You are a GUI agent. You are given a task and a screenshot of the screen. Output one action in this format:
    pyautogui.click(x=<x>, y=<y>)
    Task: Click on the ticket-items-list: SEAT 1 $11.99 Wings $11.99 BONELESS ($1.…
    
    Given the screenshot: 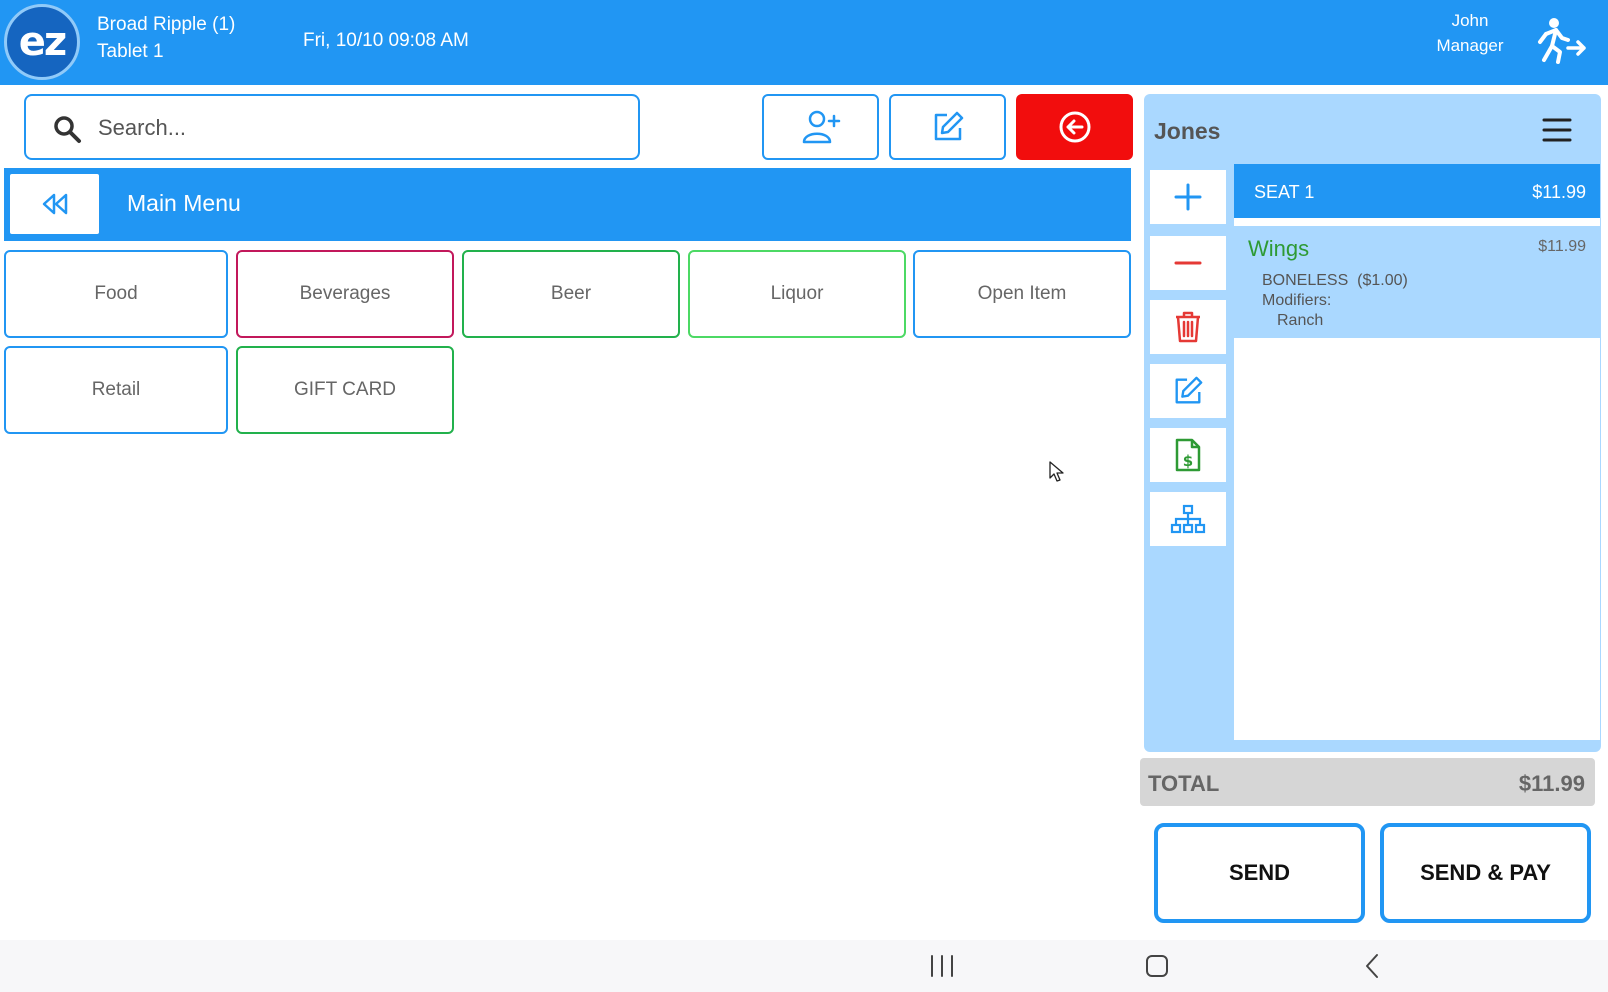 What is the action you would take?
    pyautogui.click(x=1417, y=452)
    